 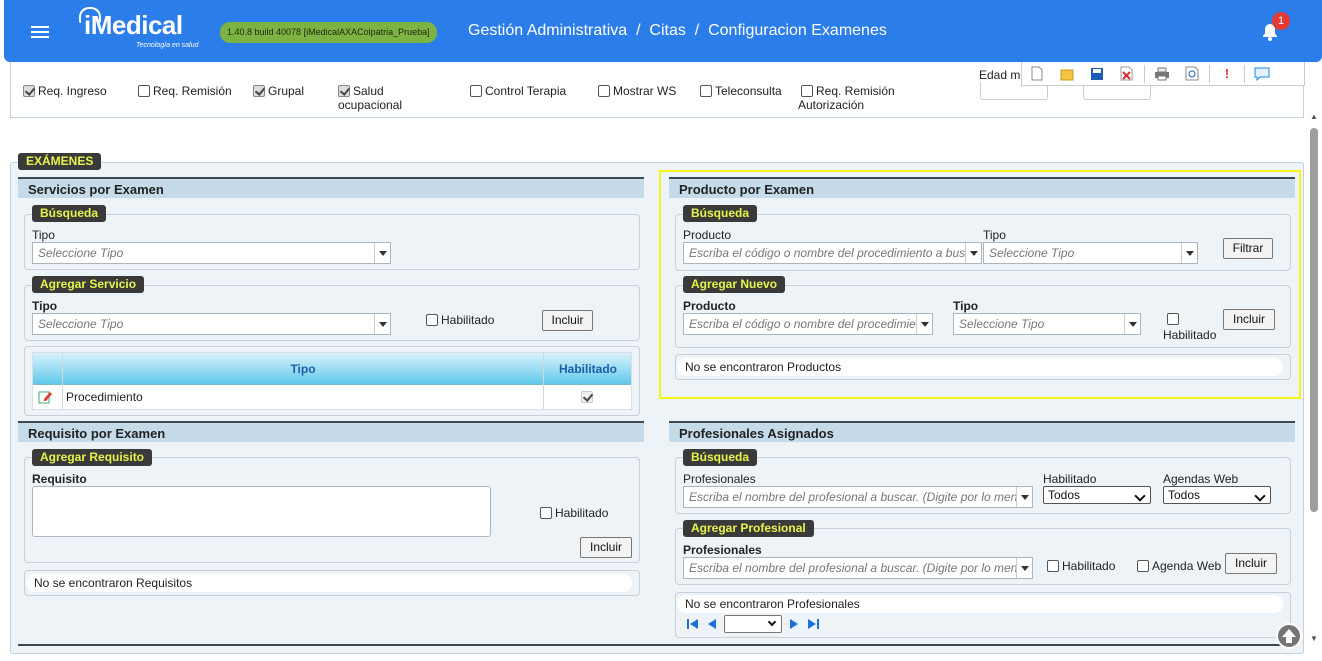 What do you see at coordinates (982, 431) in the screenshot?
I see `profesionales-header: Profesionales Asignados` at bounding box center [982, 431].